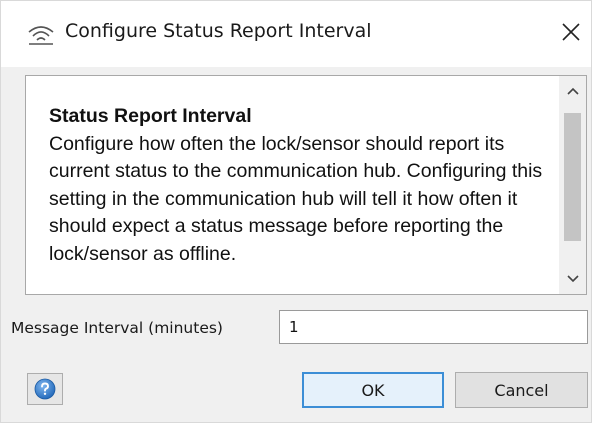  What do you see at coordinates (218, 31) in the screenshot?
I see `dialog-title: Configure Status Report Interval` at bounding box center [218, 31].